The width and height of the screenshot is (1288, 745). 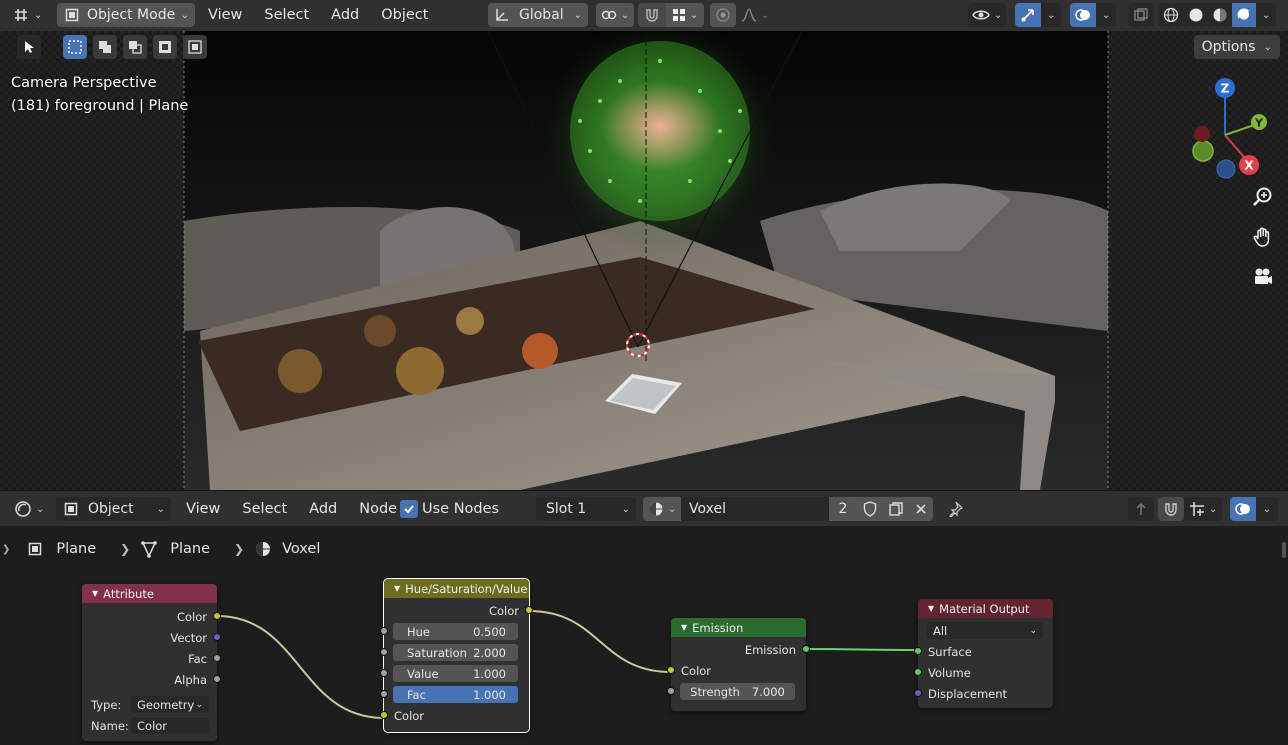 I want to click on attribute-name-field: Color, so click(x=170, y=725).